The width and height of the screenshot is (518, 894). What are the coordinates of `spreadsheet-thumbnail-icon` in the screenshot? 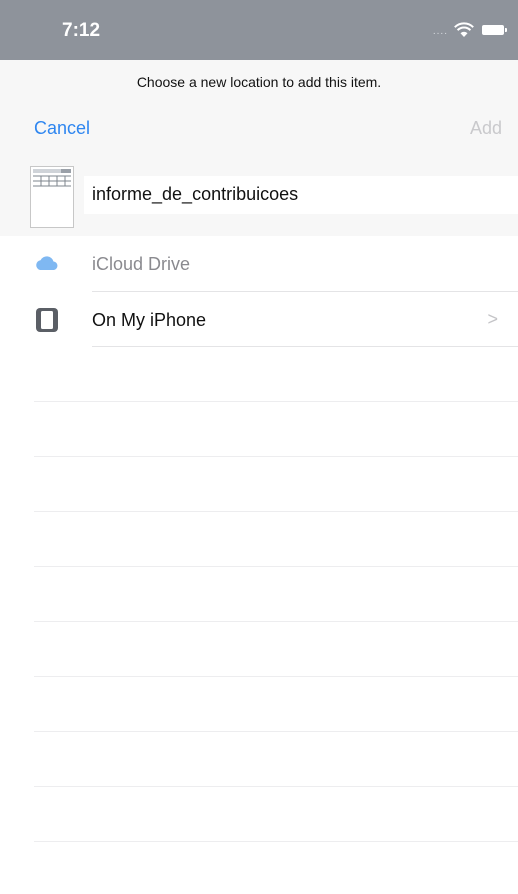 It's located at (52, 197).